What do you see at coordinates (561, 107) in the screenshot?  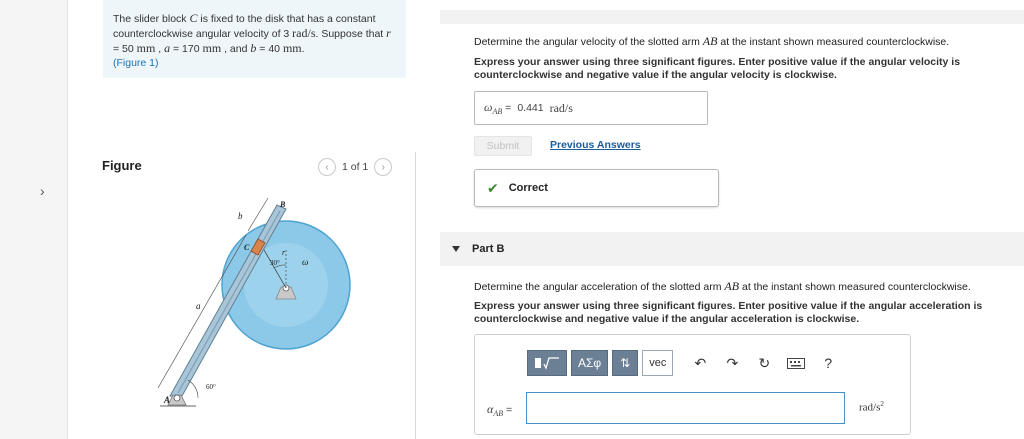 I see `answer-unit: rad/s` at bounding box center [561, 107].